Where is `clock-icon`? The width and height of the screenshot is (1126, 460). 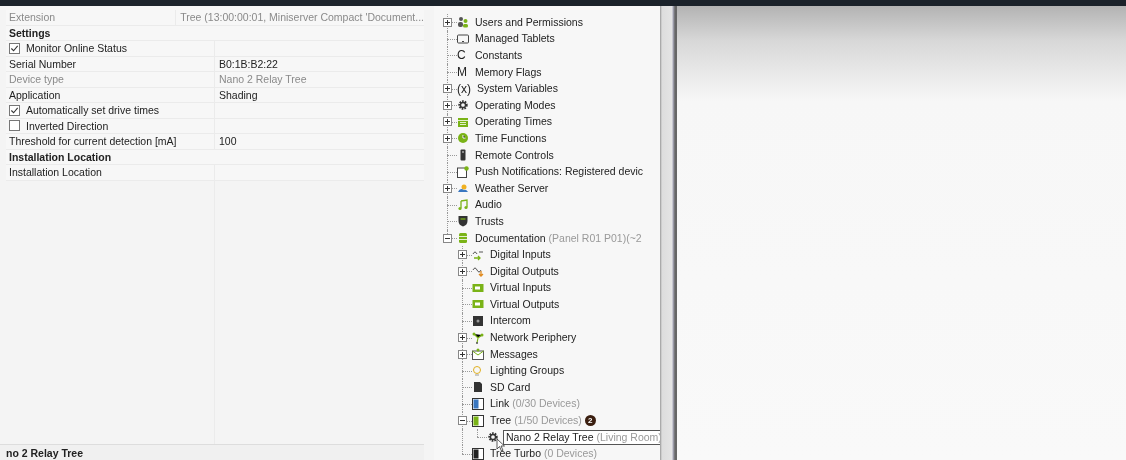 clock-icon is located at coordinates (463, 138).